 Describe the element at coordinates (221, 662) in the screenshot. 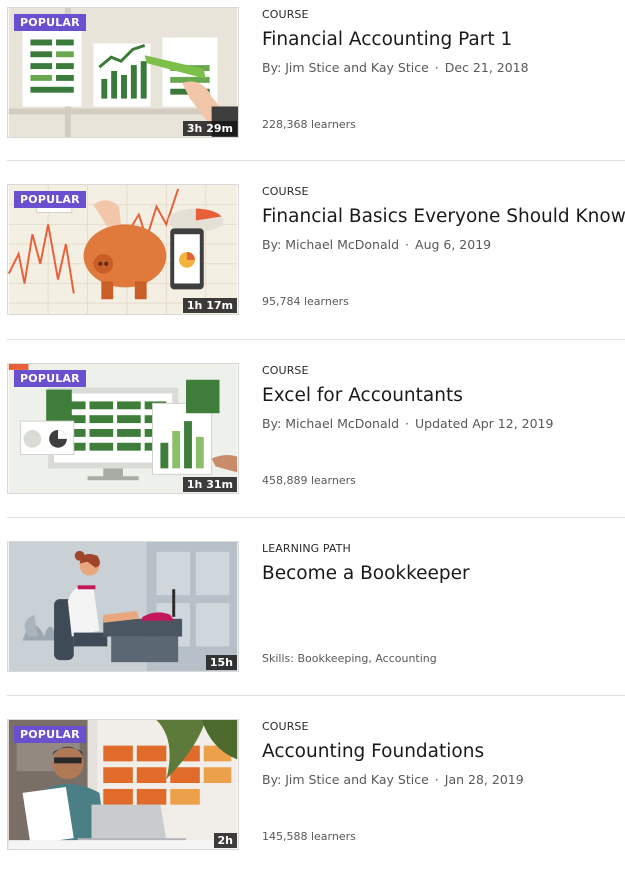

I see `duration-badge: 15h` at that location.